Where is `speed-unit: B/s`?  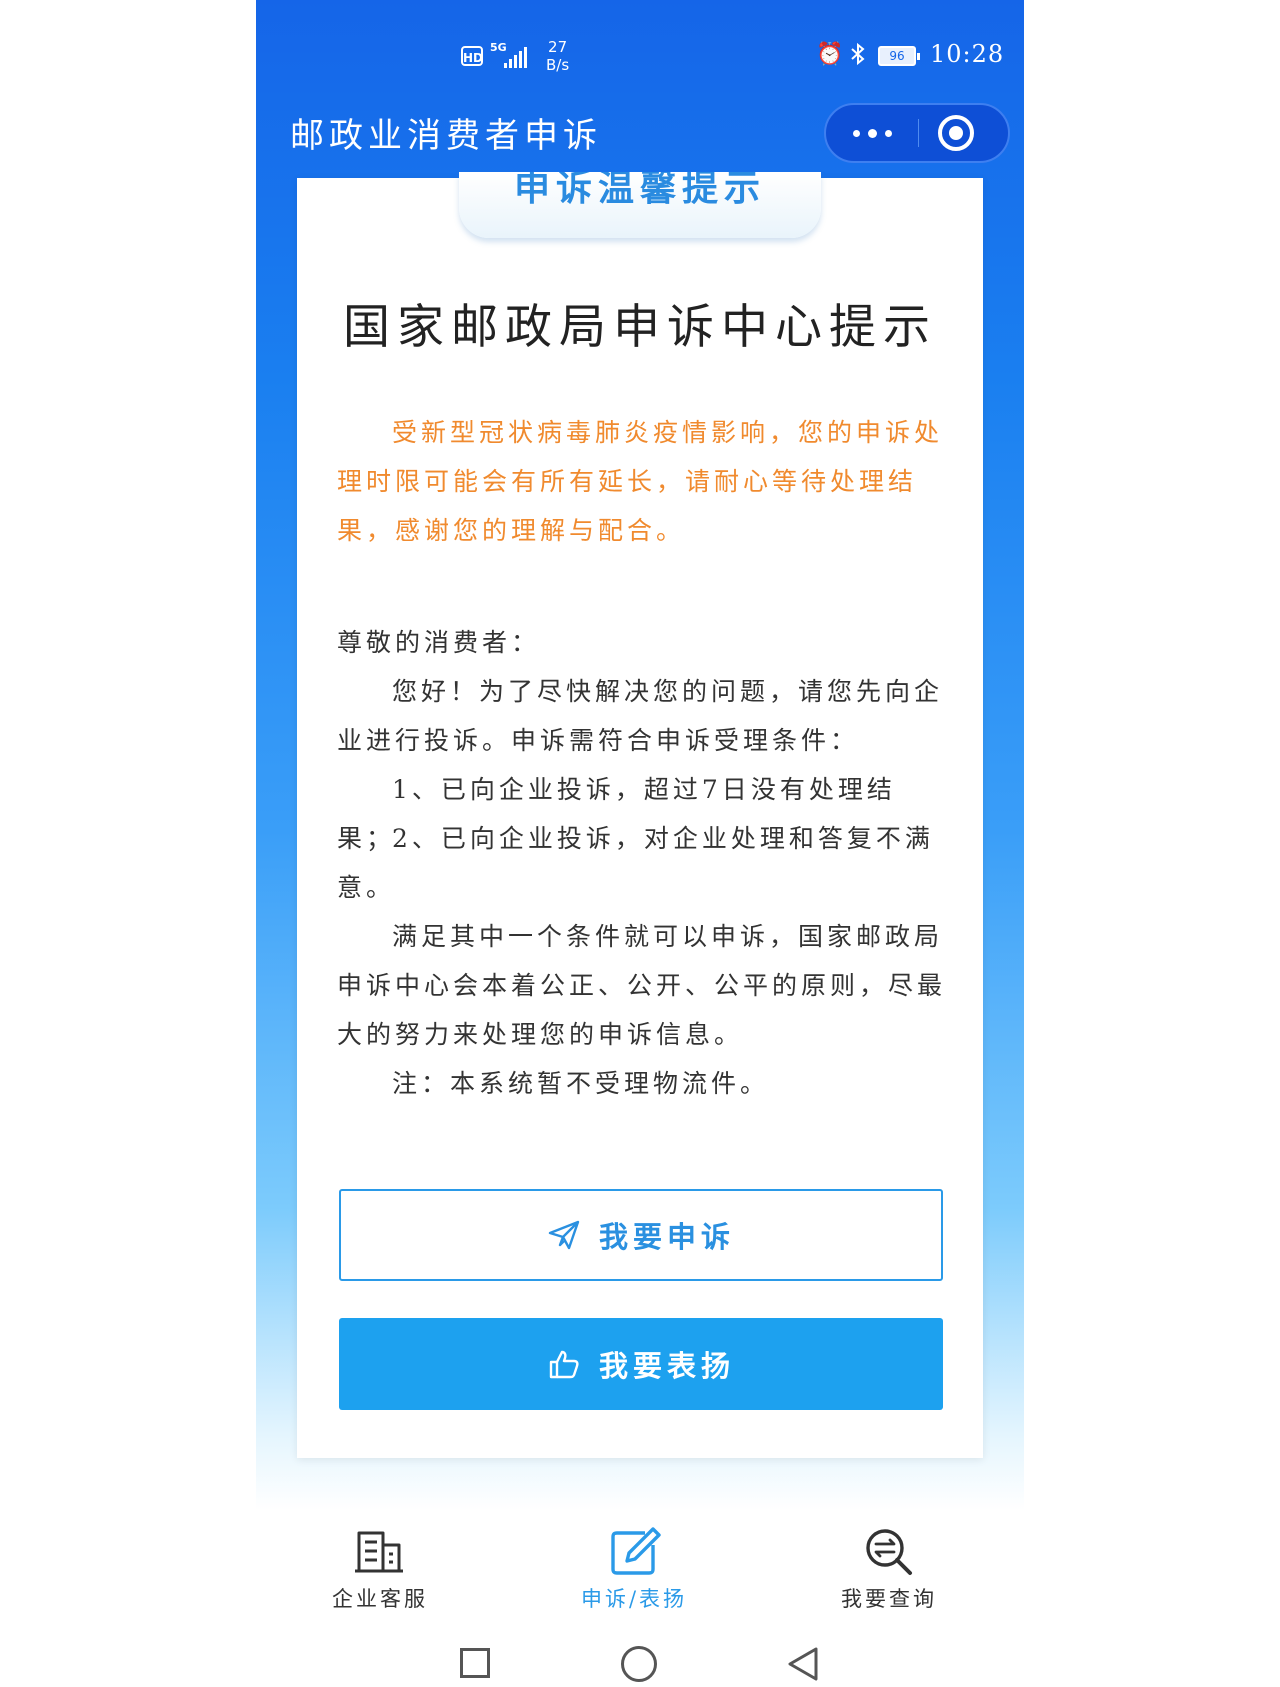
speed-unit: B/s is located at coordinates (558, 65).